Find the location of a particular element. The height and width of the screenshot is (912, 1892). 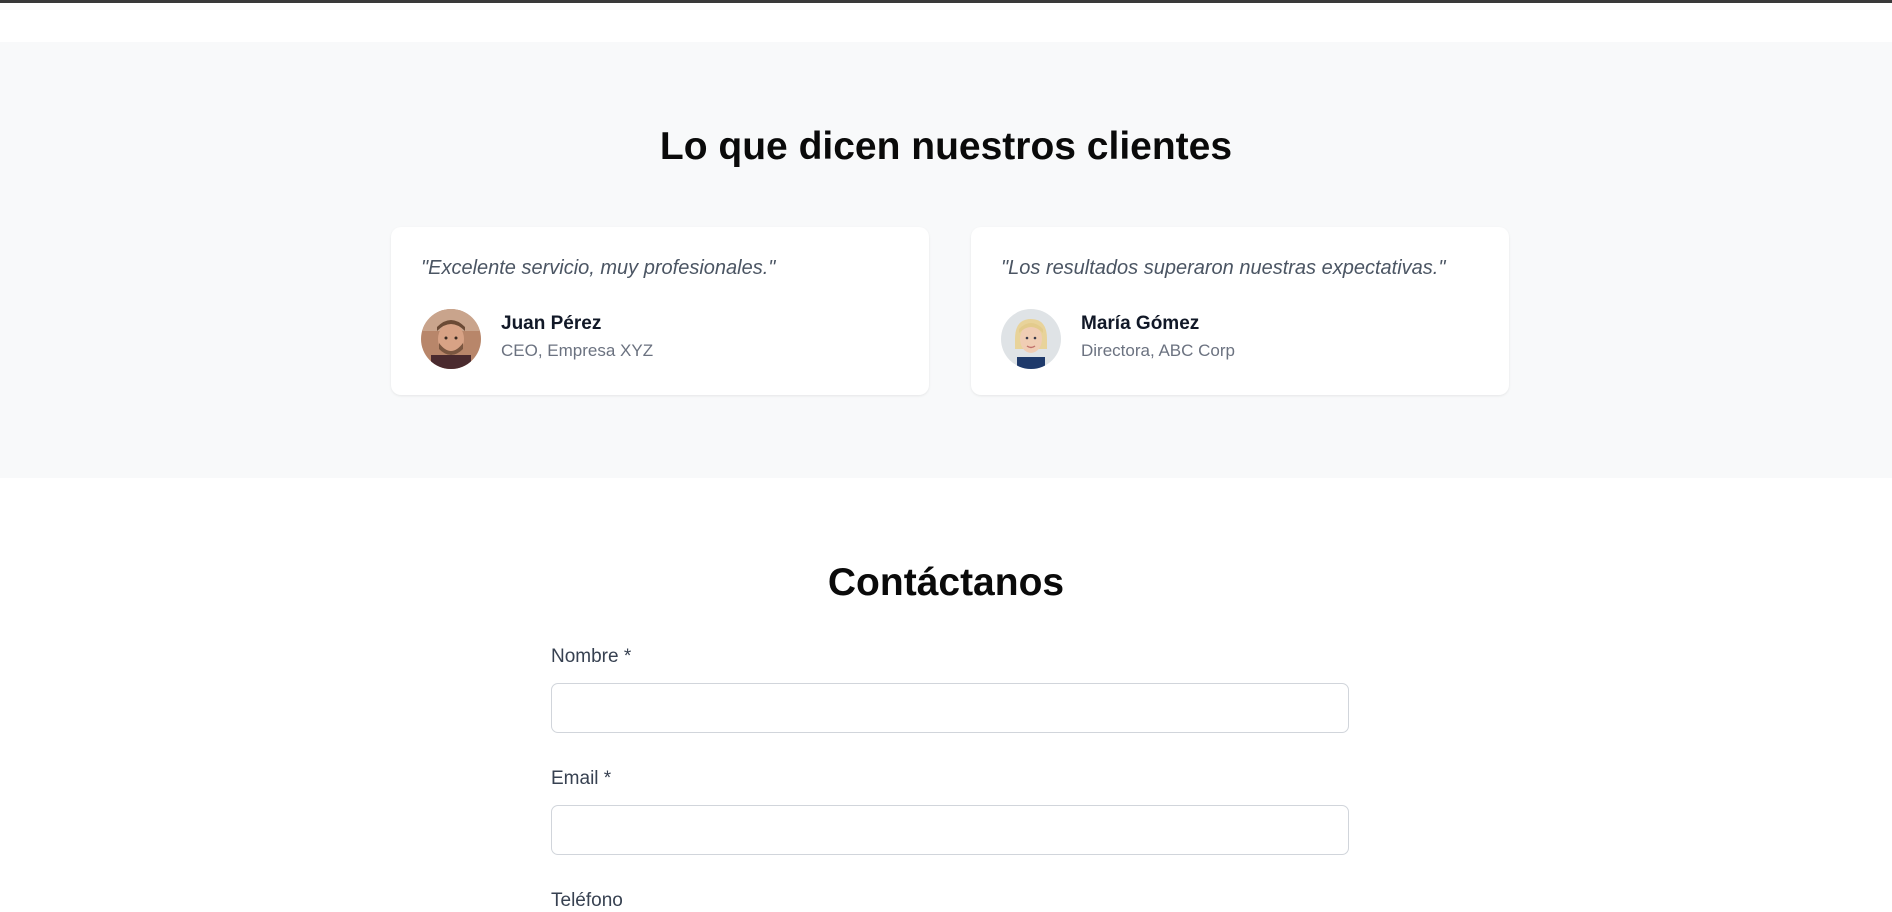

testimonials-title: Lo que dicen nuestros clientes is located at coordinates (946, 146).